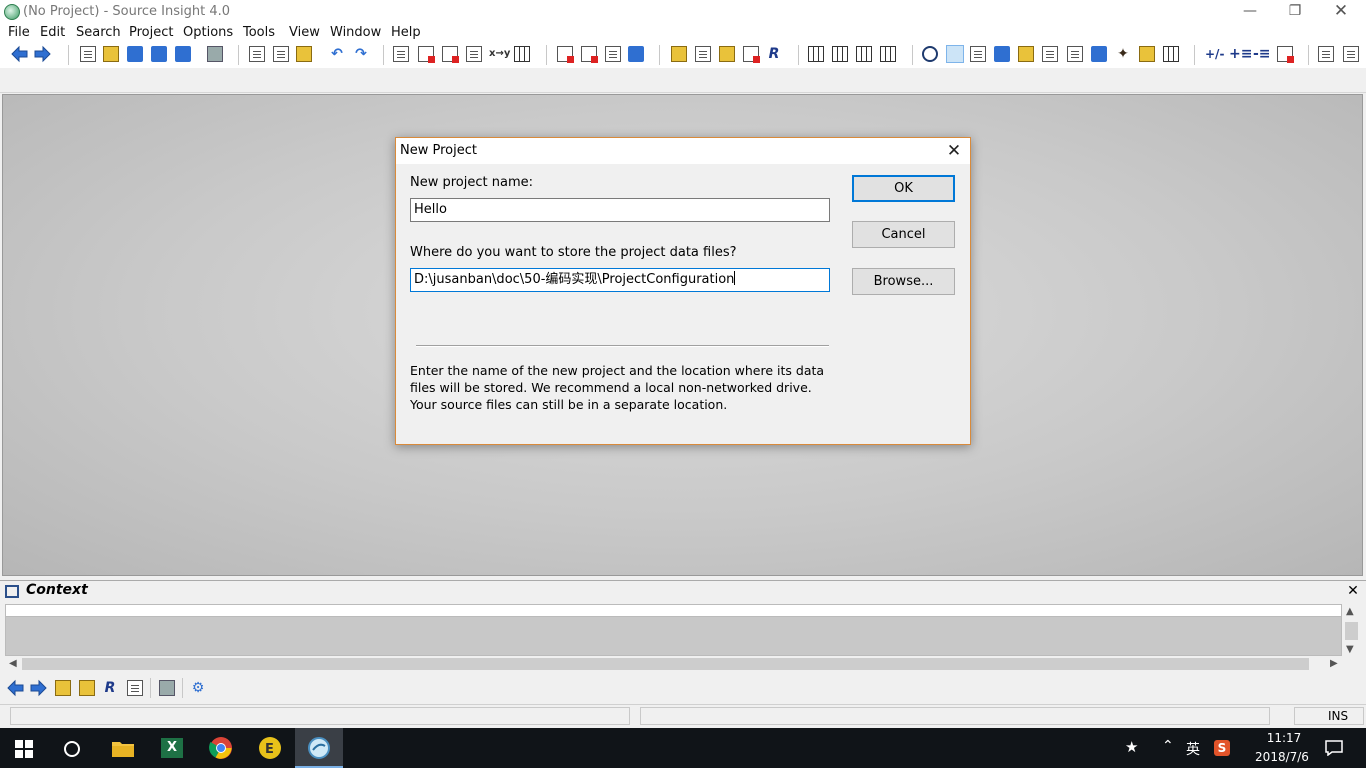 The width and height of the screenshot is (1366, 768). I want to click on open-folder-icon, so click(111, 54).